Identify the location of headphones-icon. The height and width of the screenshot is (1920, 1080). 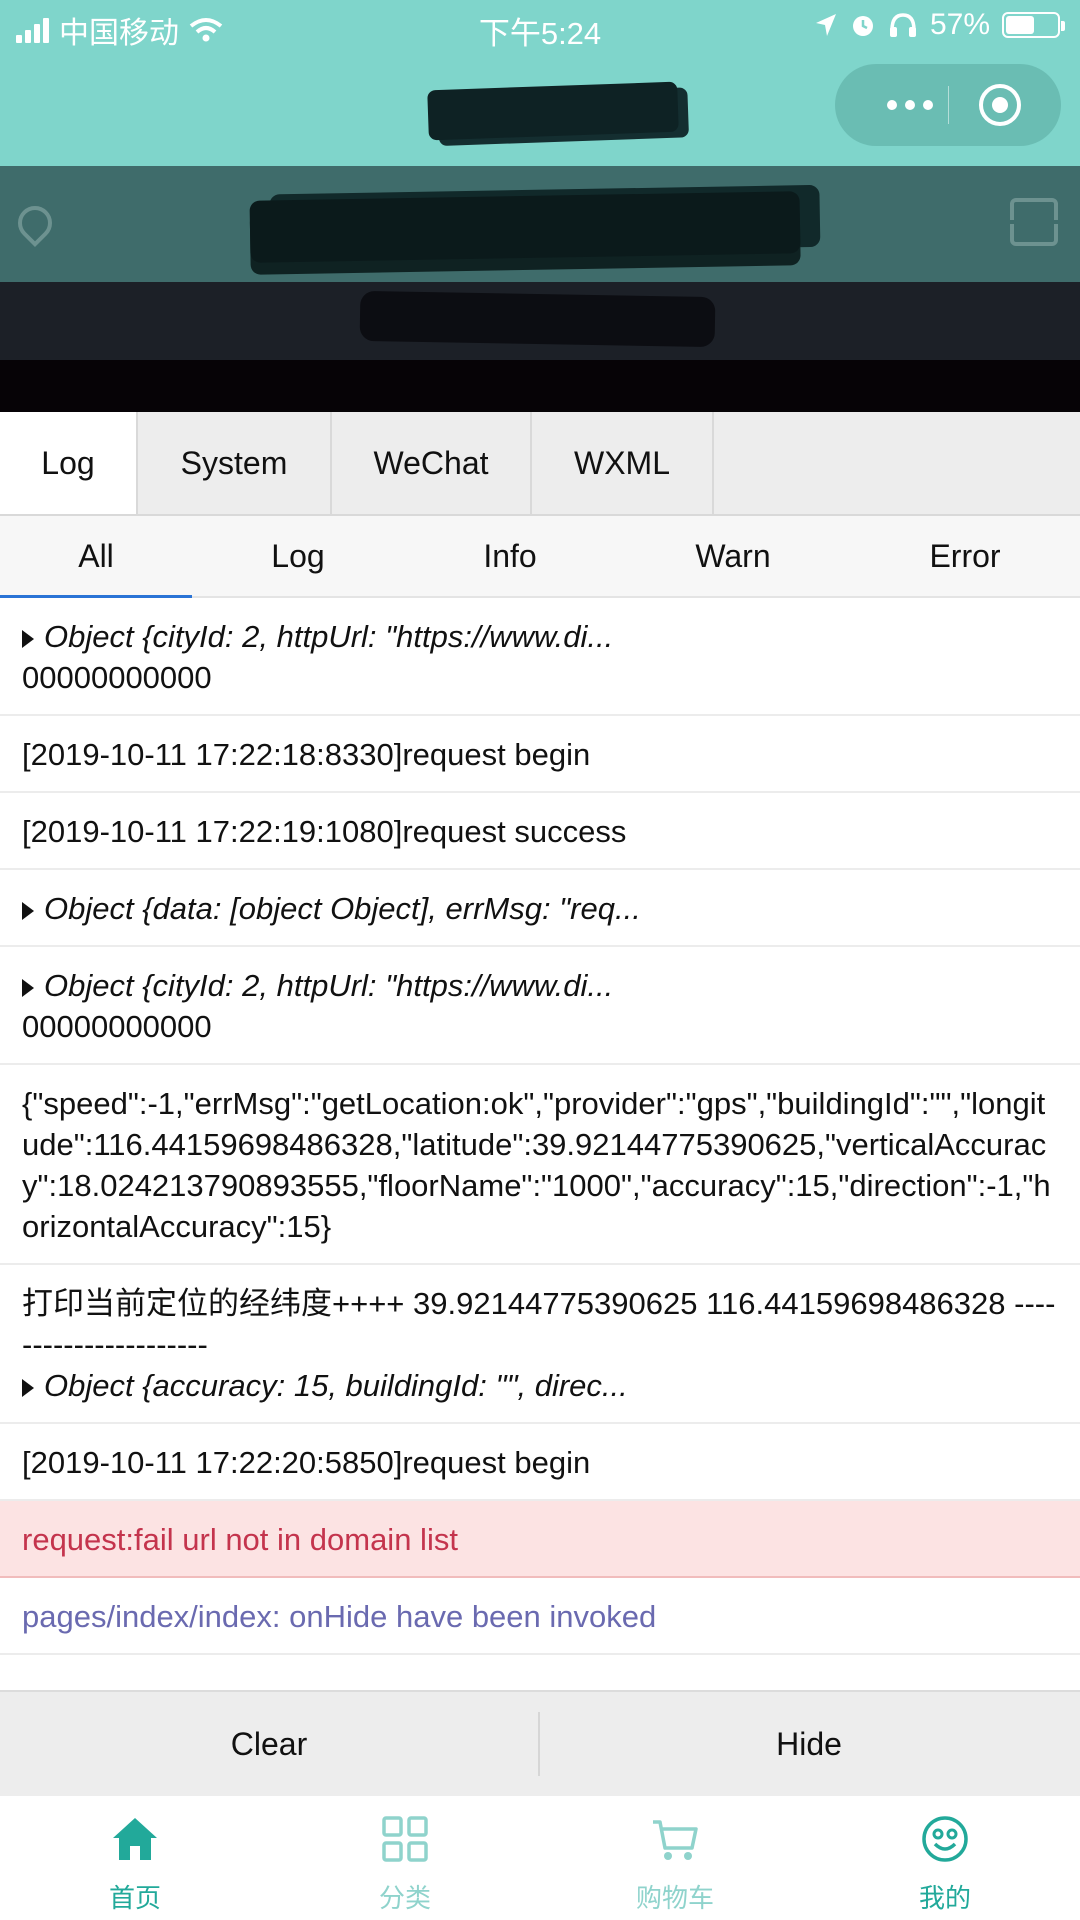
(902, 25).